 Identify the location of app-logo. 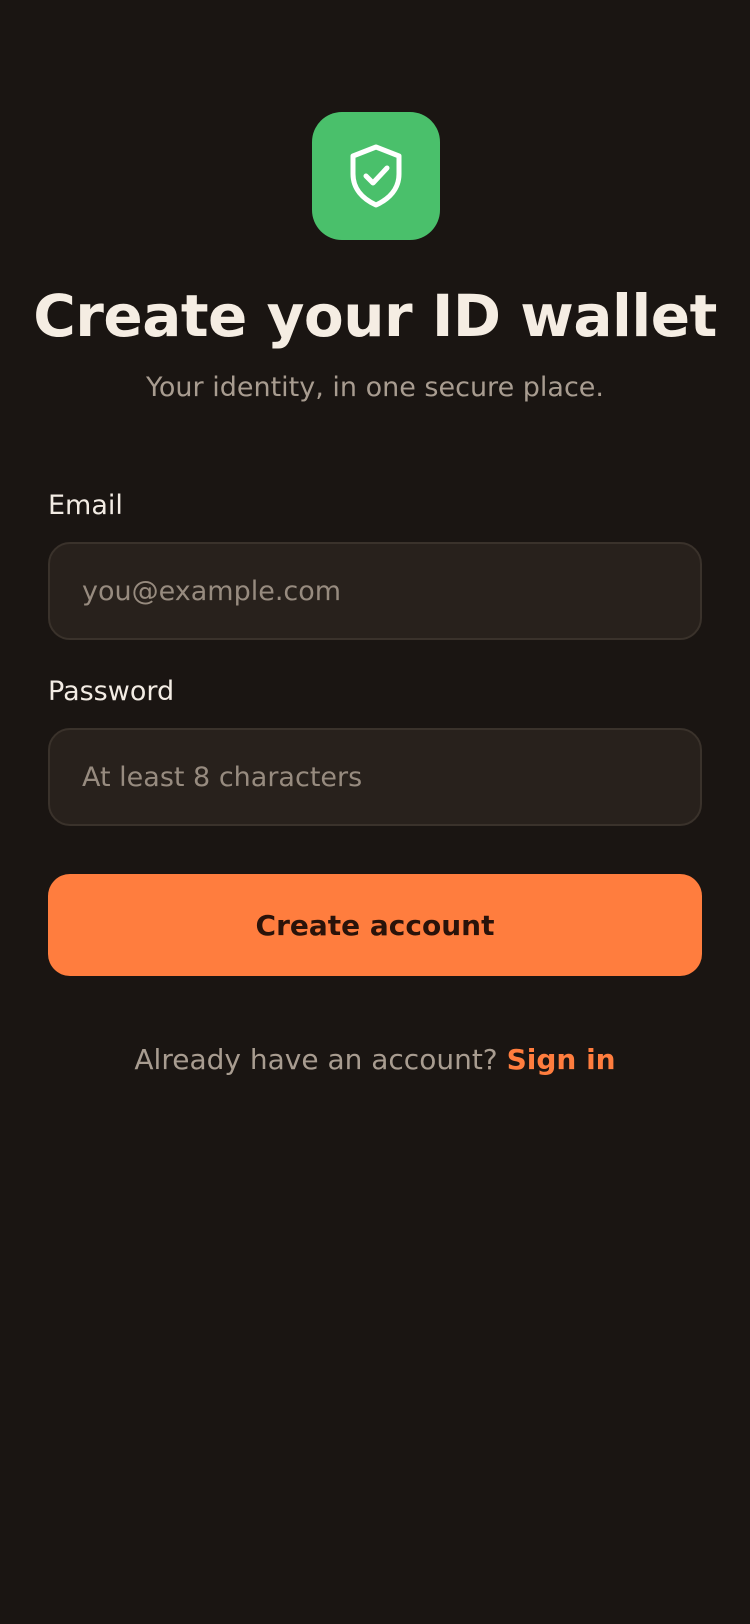
(376, 176).